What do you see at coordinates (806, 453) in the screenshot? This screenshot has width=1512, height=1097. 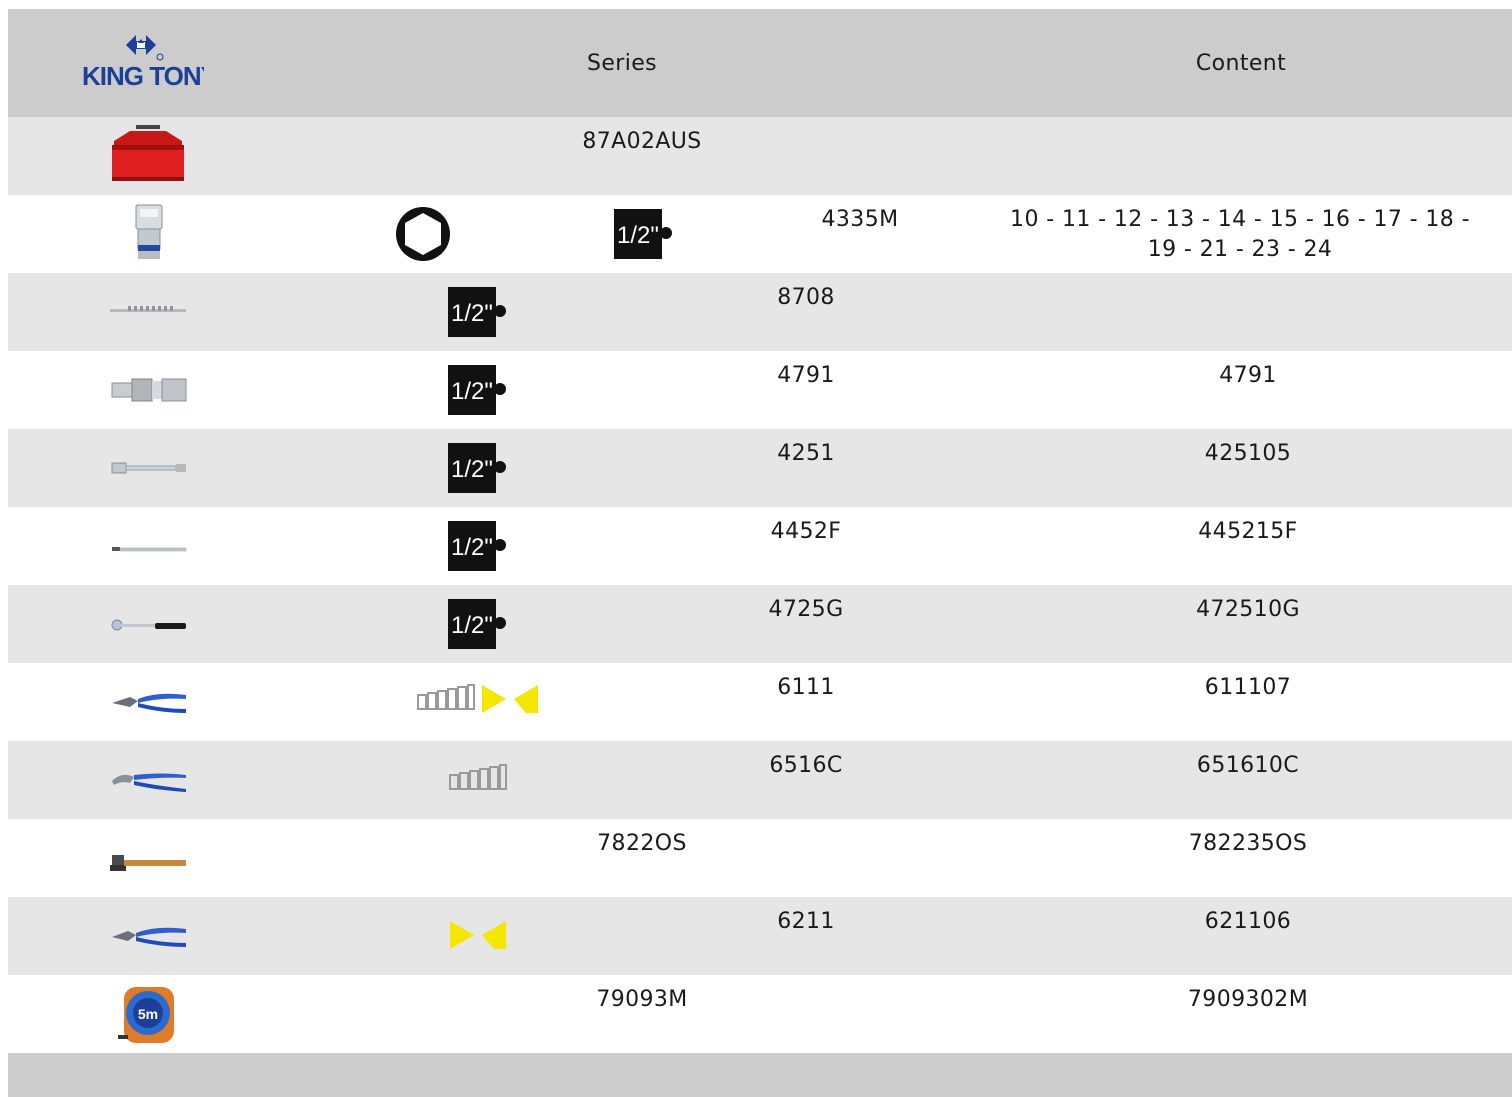 I see `series-value: 4251` at bounding box center [806, 453].